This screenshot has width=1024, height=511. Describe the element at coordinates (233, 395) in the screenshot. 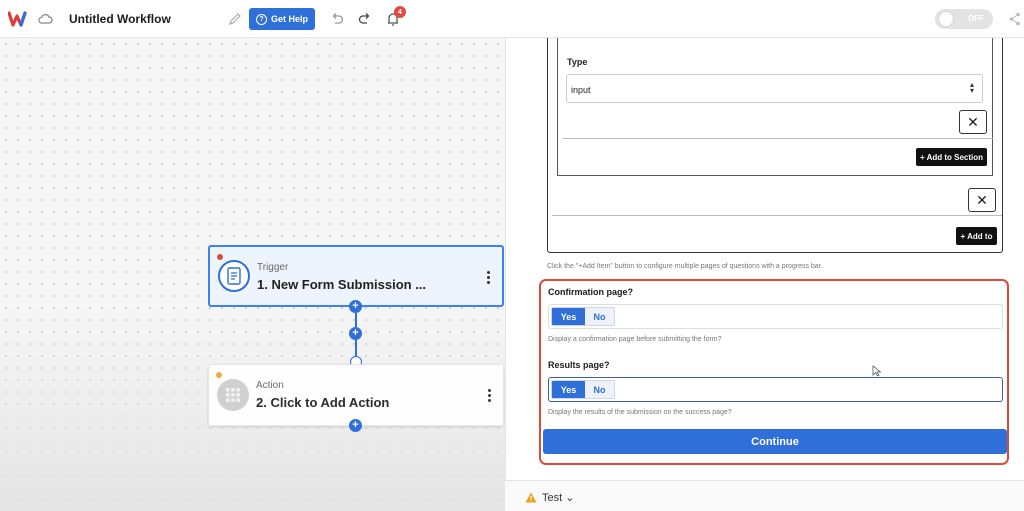

I see `grid-icon` at that location.